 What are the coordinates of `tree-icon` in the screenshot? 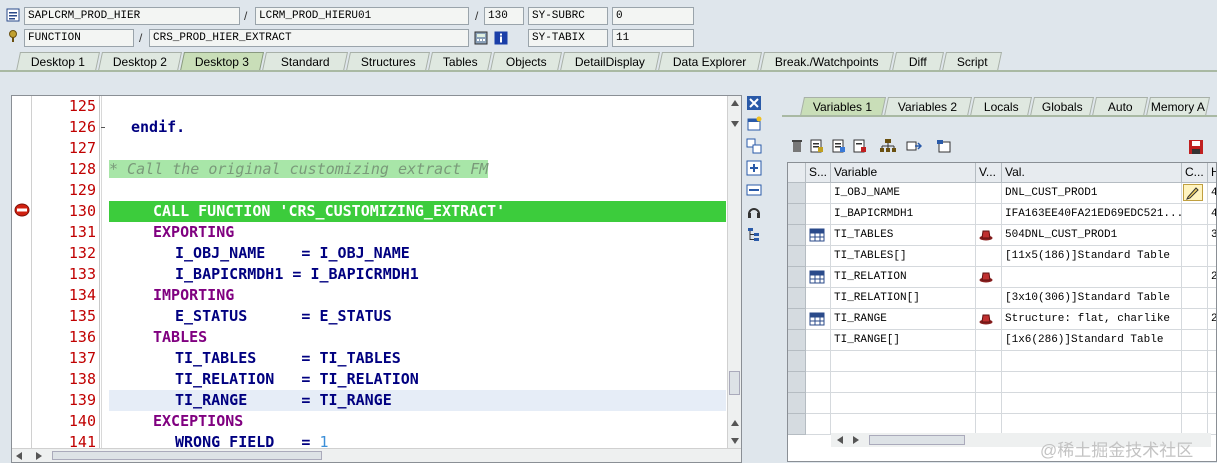 It's located at (754, 234).